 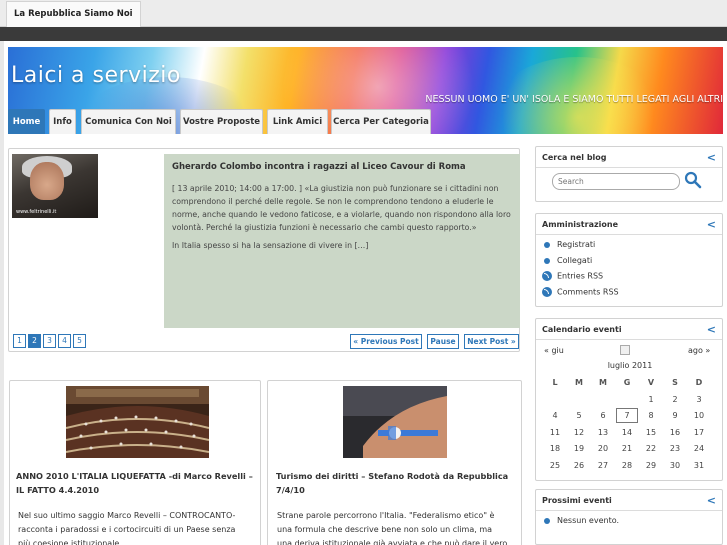 I want to click on event-item-label: Nessun evento., so click(x=588, y=520).